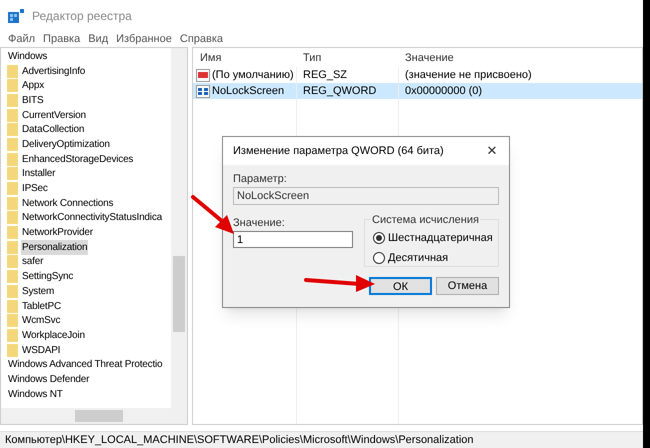 The height and width of the screenshot is (448, 650). Describe the element at coordinates (467, 286) in the screenshot. I see `dialog-button: Отмена` at that location.